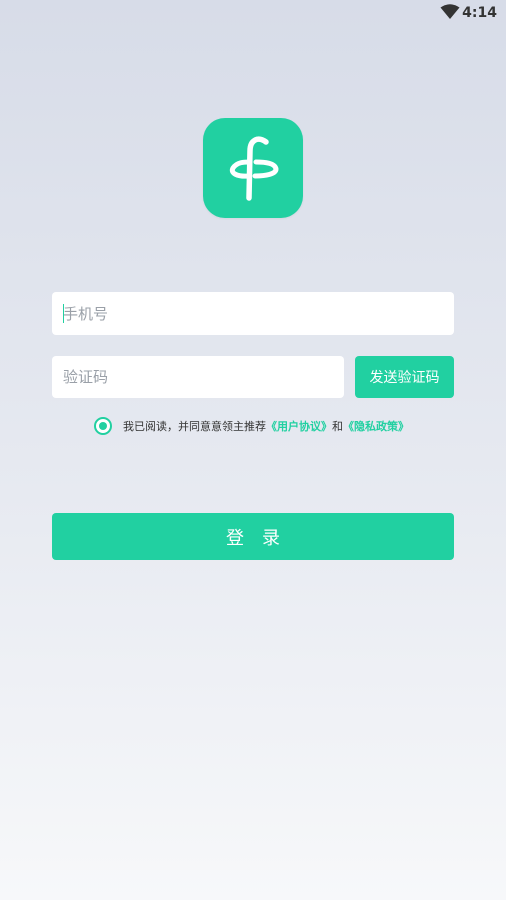  What do you see at coordinates (194, 426) in the screenshot?
I see `agreement-prefix: 我已阅读，并同意意领主推荐` at bounding box center [194, 426].